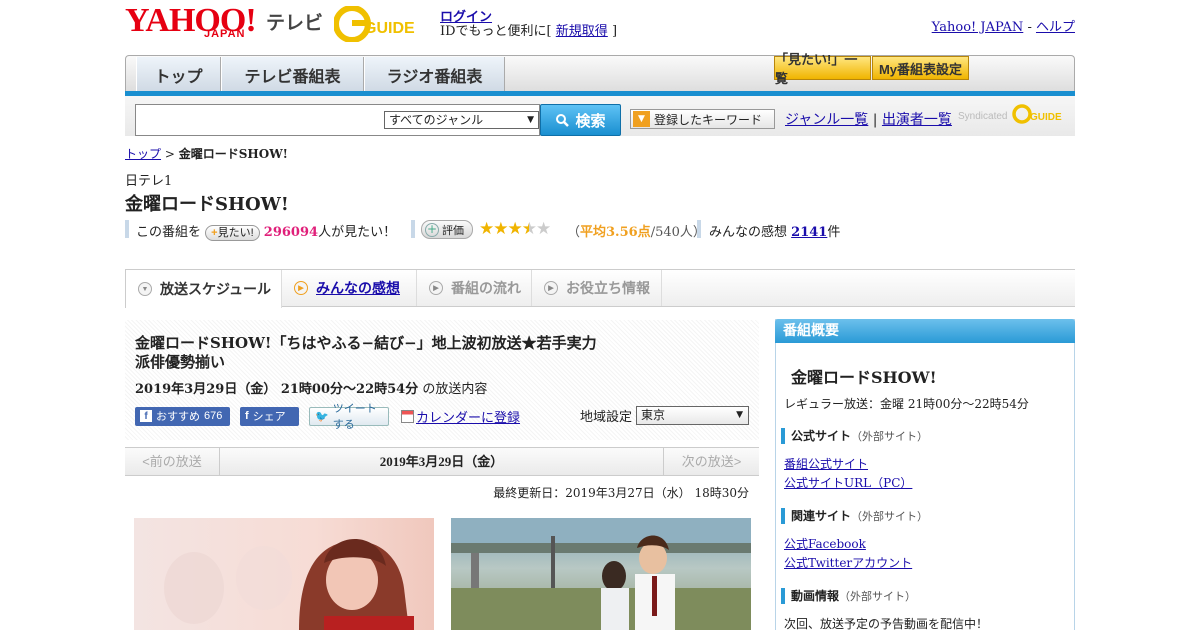 The image size is (1200, 630). What do you see at coordinates (172, 461) in the screenshot?
I see `prev-broadcast-button: <前の放送` at bounding box center [172, 461].